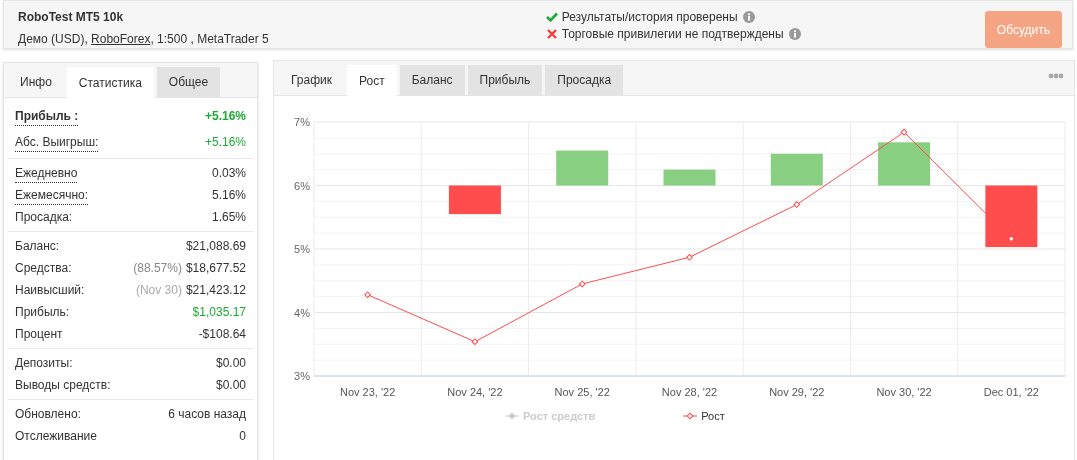 The height and width of the screenshot is (460, 1077). What do you see at coordinates (505, 80) in the screenshot?
I see `tab: Прибыль` at bounding box center [505, 80].